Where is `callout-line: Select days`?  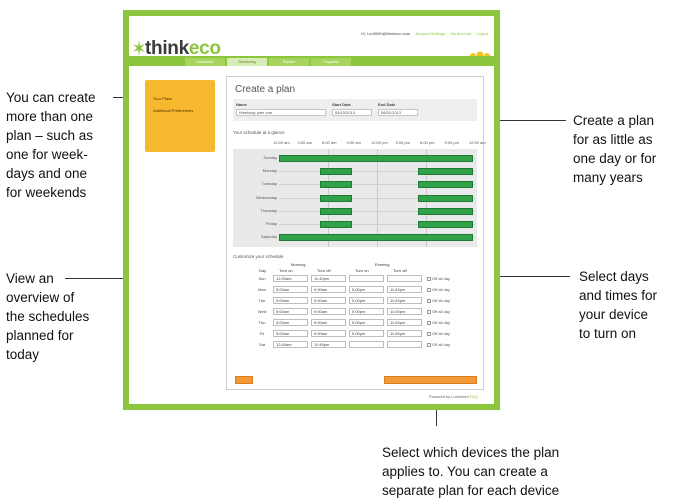
callout-line: Select days is located at coordinates (614, 276).